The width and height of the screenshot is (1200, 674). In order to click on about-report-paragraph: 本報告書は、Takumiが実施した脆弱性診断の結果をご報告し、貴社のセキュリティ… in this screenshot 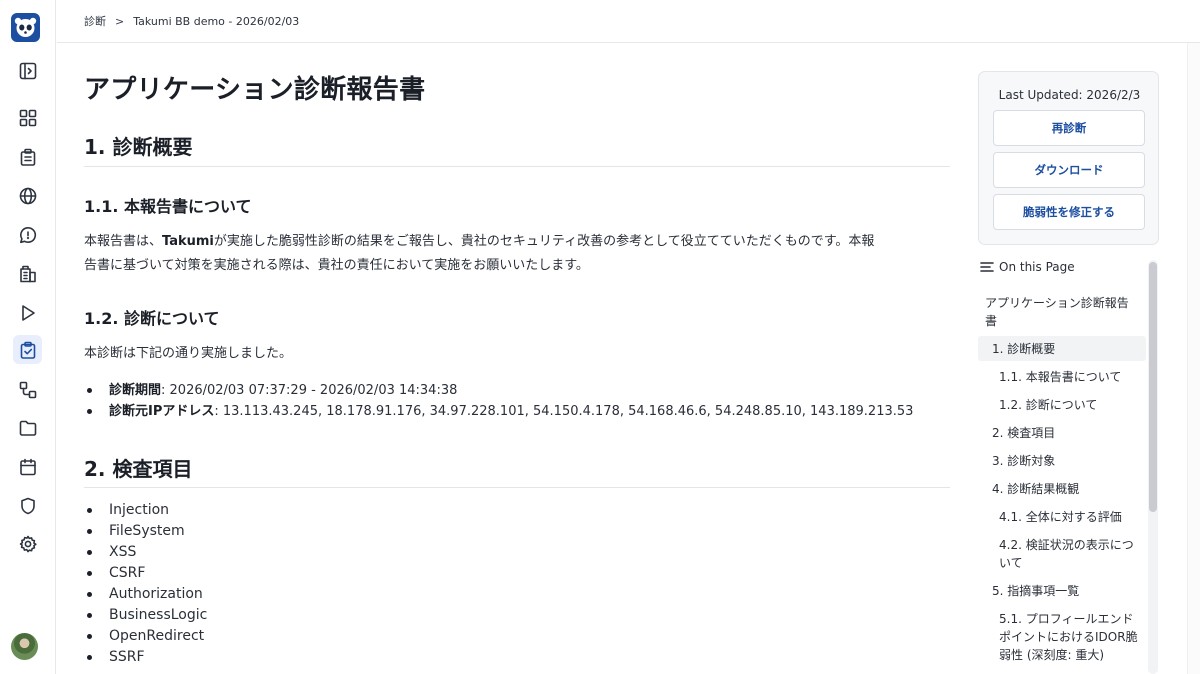, I will do `click(479, 253)`.